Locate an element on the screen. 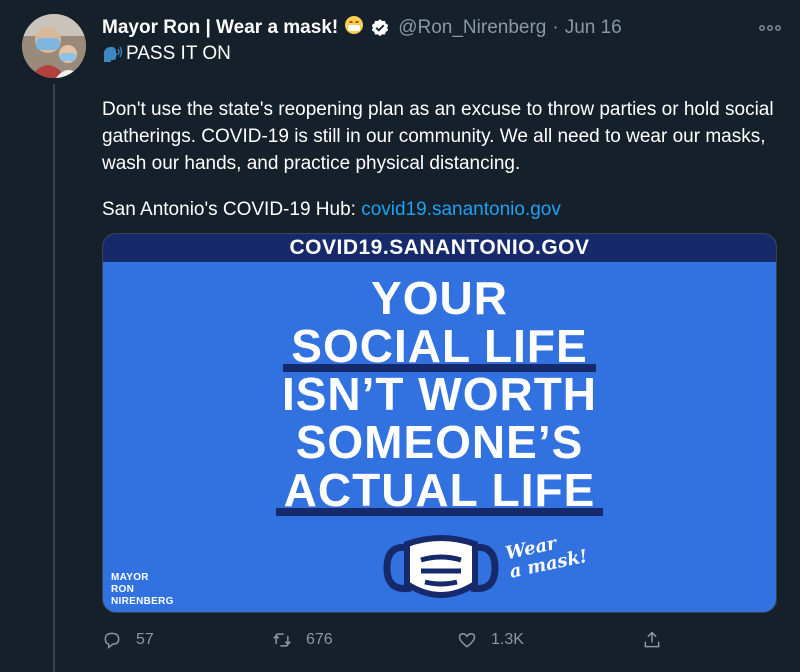 The height and width of the screenshot is (672, 800). brand-line-2: RON is located at coordinates (123, 589).